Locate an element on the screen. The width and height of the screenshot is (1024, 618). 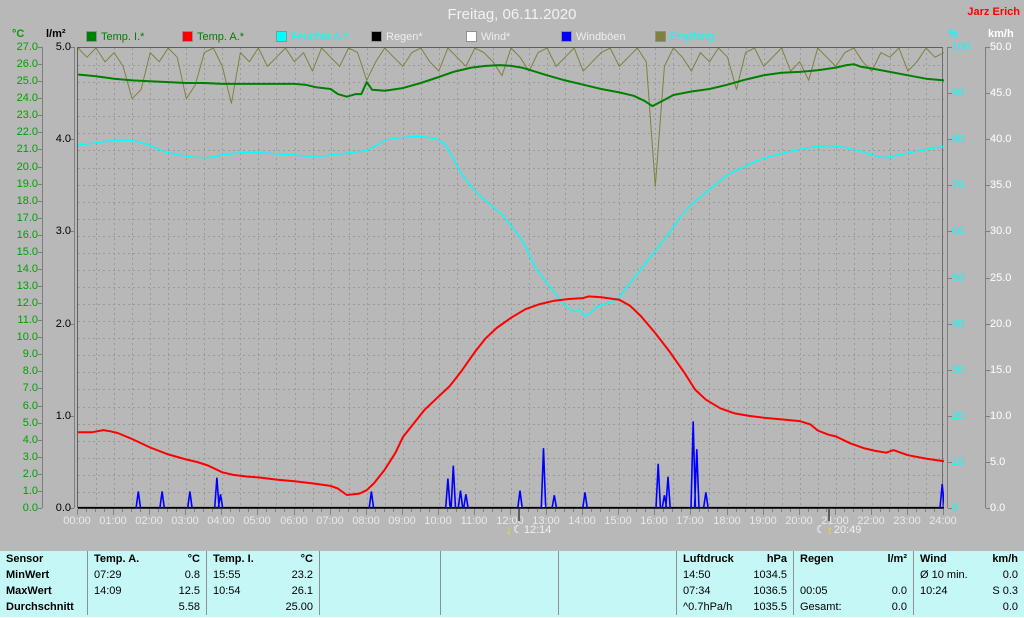
axis-tick-label: 45.0 is located at coordinates (1001, 93).